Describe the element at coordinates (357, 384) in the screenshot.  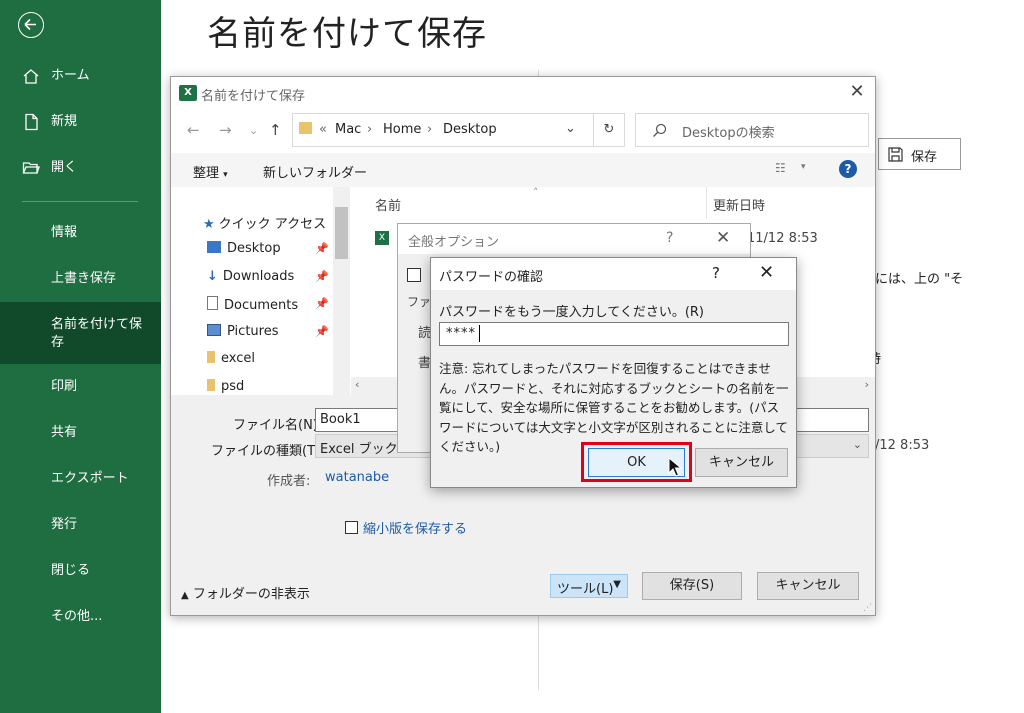
I see `scroll-left-icon: ‹` at that location.